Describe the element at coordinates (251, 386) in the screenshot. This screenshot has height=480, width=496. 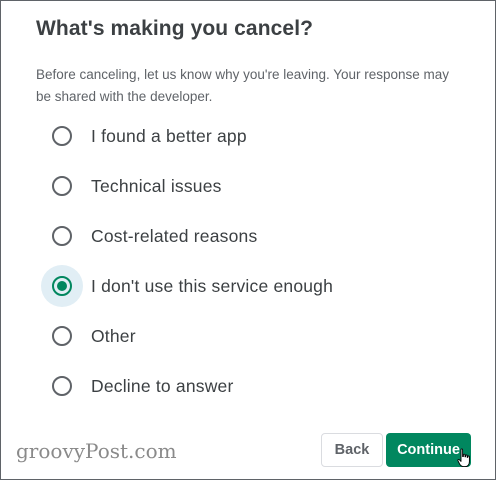
I see `option-decline: Decline to answer` at that location.